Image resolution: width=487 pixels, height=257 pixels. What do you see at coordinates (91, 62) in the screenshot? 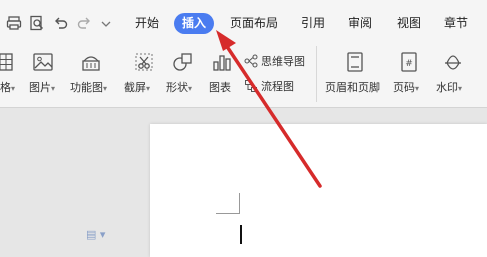
I see `function-chart-icon` at bounding box center [91, 62].